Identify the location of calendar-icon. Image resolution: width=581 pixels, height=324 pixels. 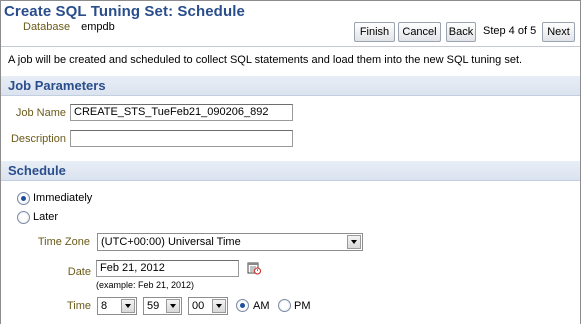
(254, 268).